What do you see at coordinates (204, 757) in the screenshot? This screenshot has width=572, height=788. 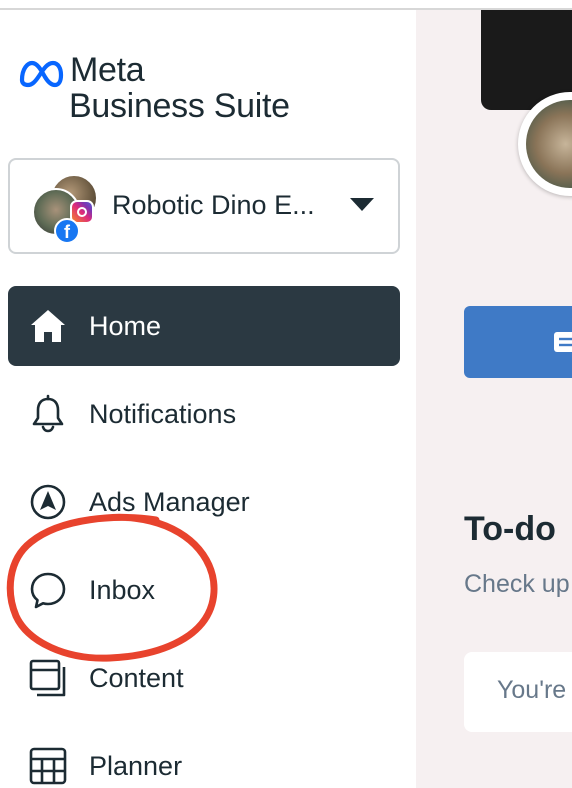 I see `sidebar-item-planner: Planner` at bounding box center [204, 757].